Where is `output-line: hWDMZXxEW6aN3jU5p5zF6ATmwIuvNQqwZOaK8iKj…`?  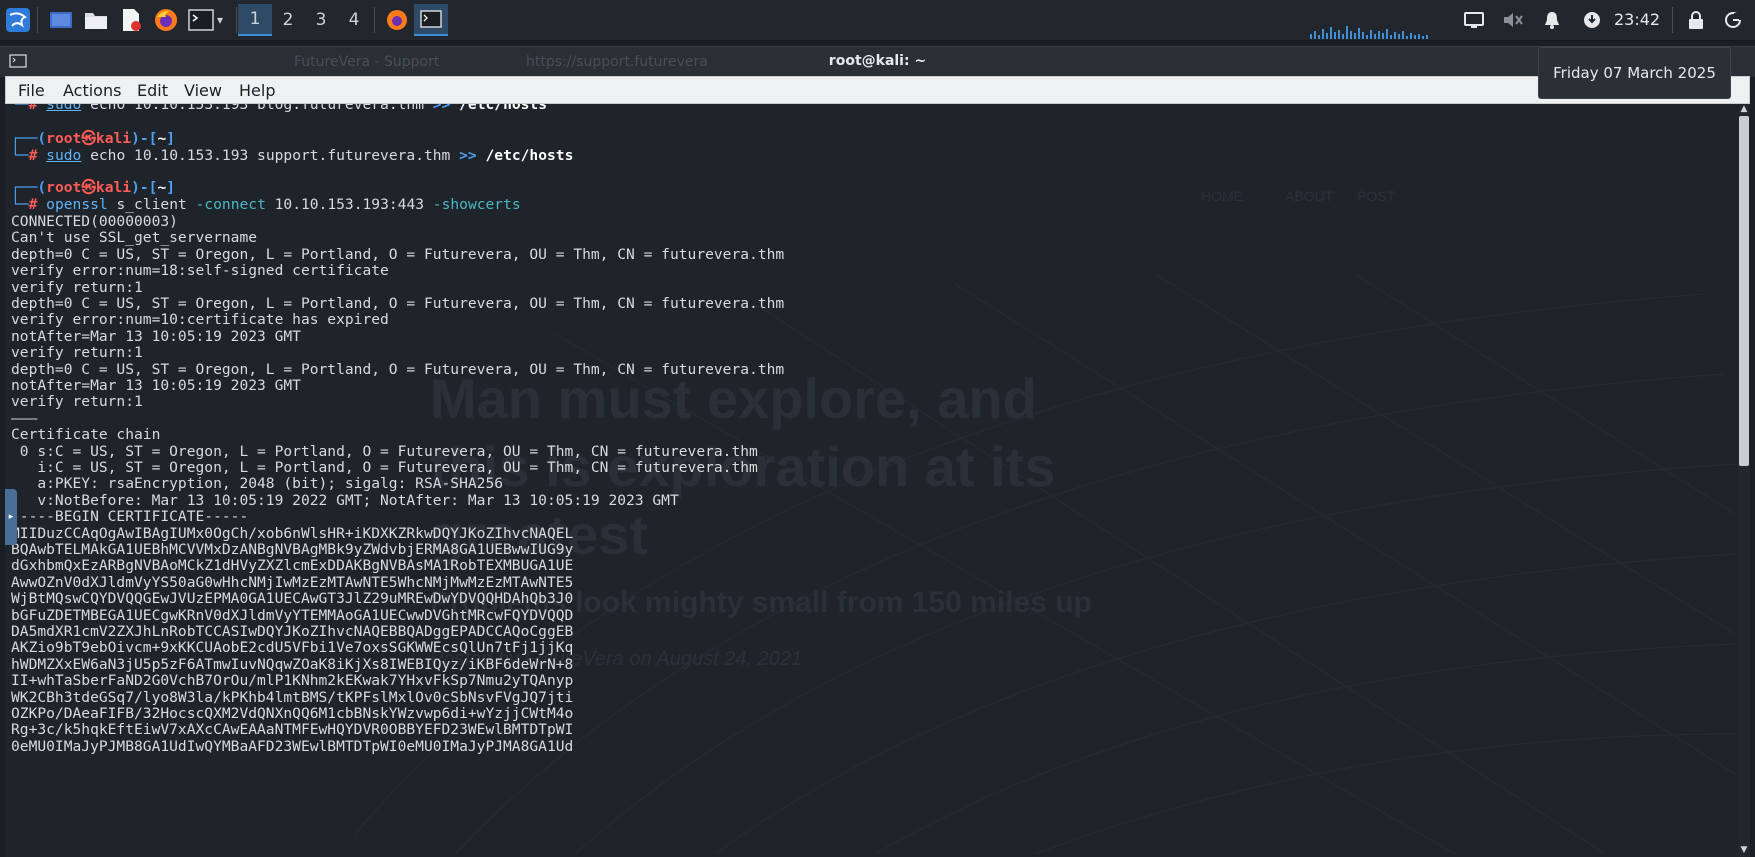 output-line: hWDMZXxEW6aN3jU5p5zF6ATmwIuvNQqwZOaK8iKj… is located at coordinates (292, 664).